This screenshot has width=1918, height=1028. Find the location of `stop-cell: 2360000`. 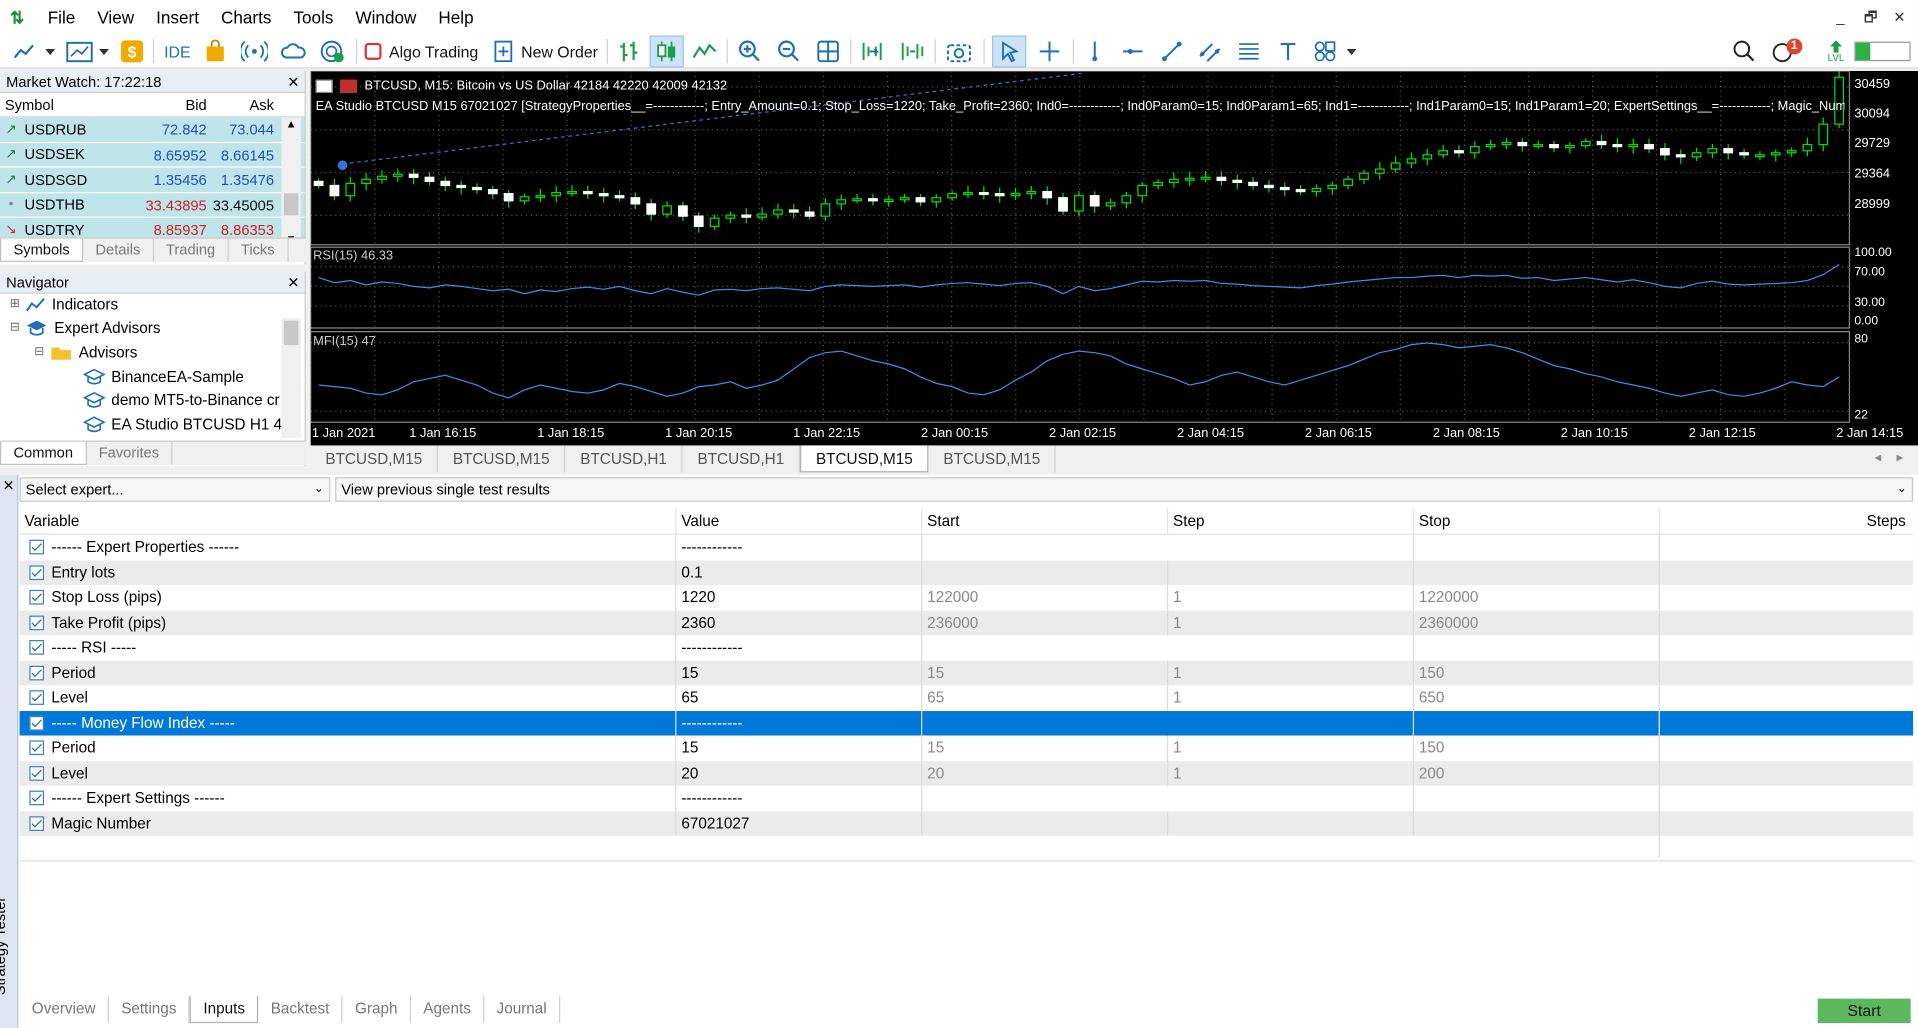

stop-cell: 2360000 is located at coordinates (1537, 623).